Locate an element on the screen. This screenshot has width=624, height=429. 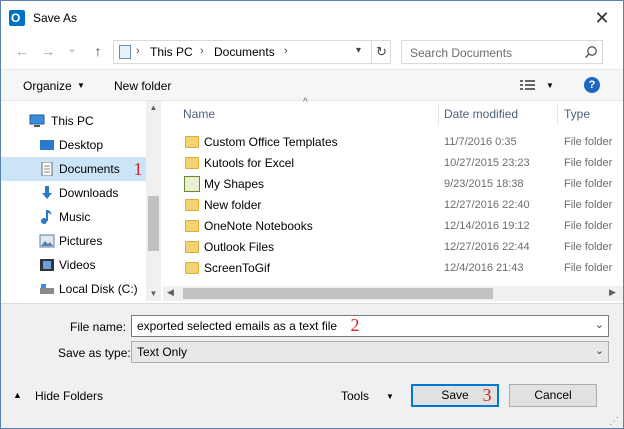
chevron-up-icon: ▲ is located at coordinates (17, 395).